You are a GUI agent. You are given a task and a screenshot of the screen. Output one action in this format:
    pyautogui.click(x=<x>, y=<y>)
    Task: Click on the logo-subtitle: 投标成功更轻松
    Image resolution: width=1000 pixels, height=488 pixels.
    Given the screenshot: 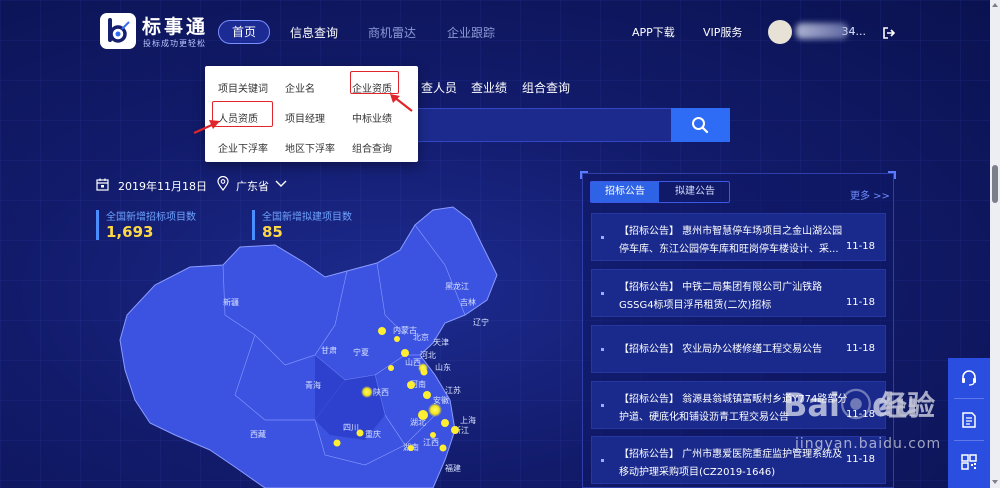 What is the action you would take?
    pyautogui.click(x=174, y=43)
    